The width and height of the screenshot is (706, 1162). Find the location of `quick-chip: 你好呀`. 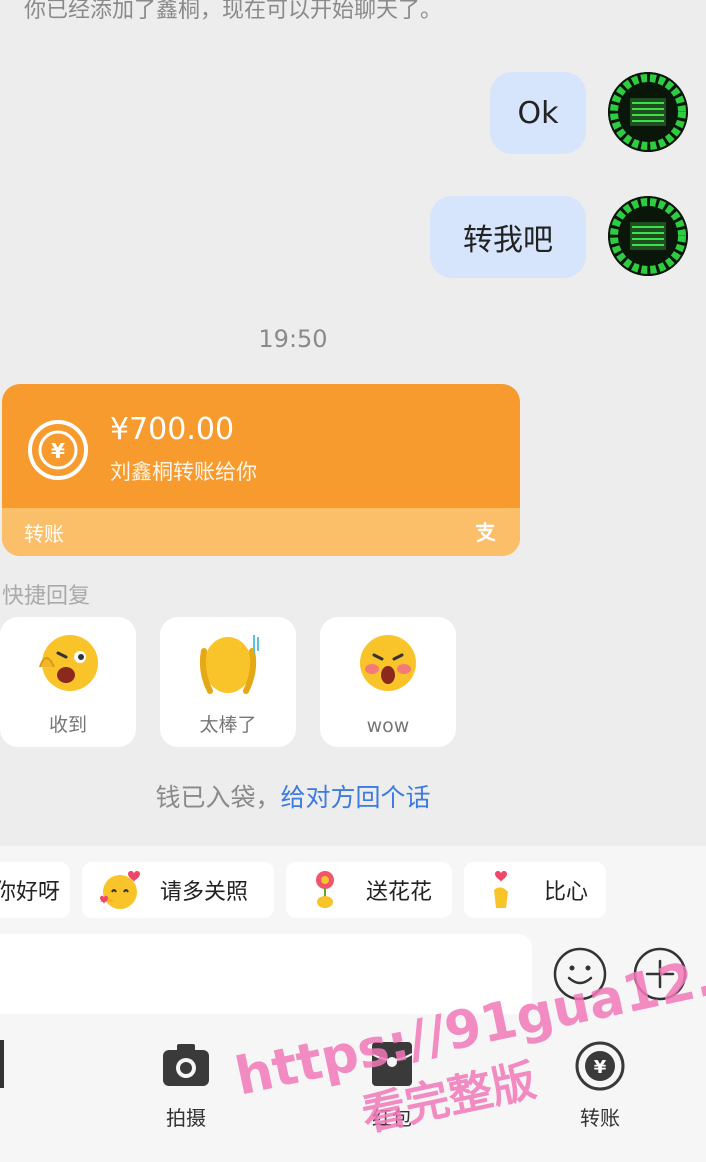

quick-chip: 你好呀 is located at coordinates (35, 890).